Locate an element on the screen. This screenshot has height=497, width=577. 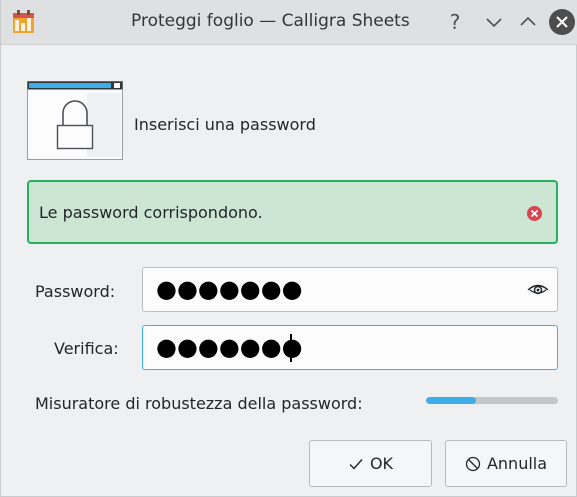
lock-window-icon is located at coordinates (75, 120).